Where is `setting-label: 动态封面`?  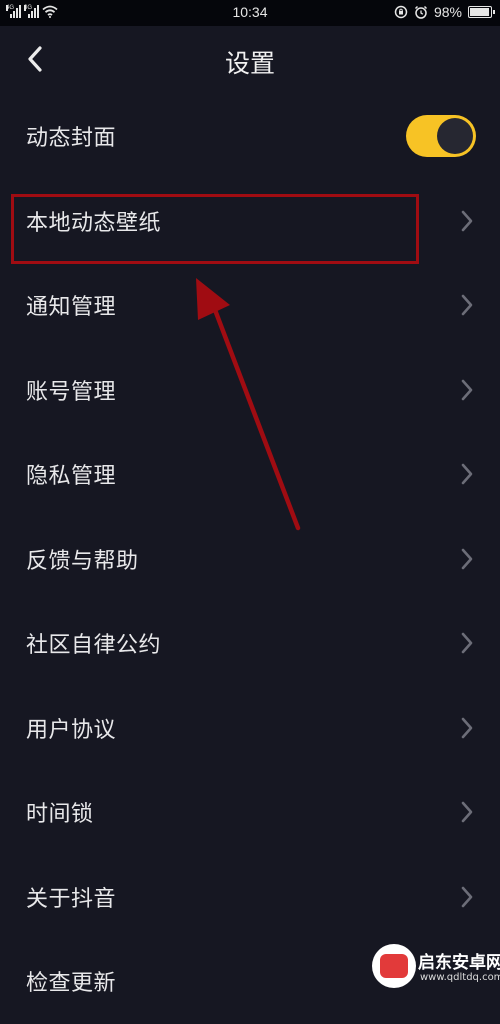 setting-label: 动态封面 is located at coordinates (71, 139).